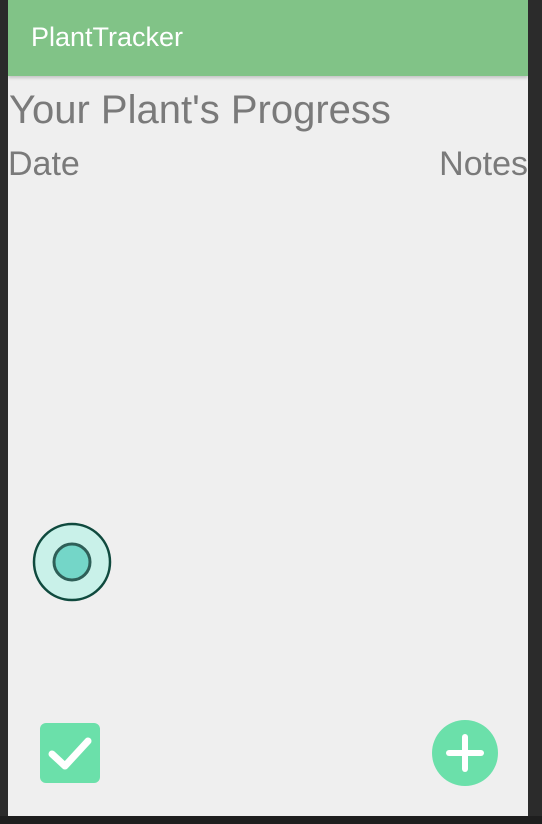 This screenshot has width=542, height=824. What do you see at coordinates (483, 164) in the screenshot?
I see `column-header-notes: Notes` at bounding box center [483, 164].